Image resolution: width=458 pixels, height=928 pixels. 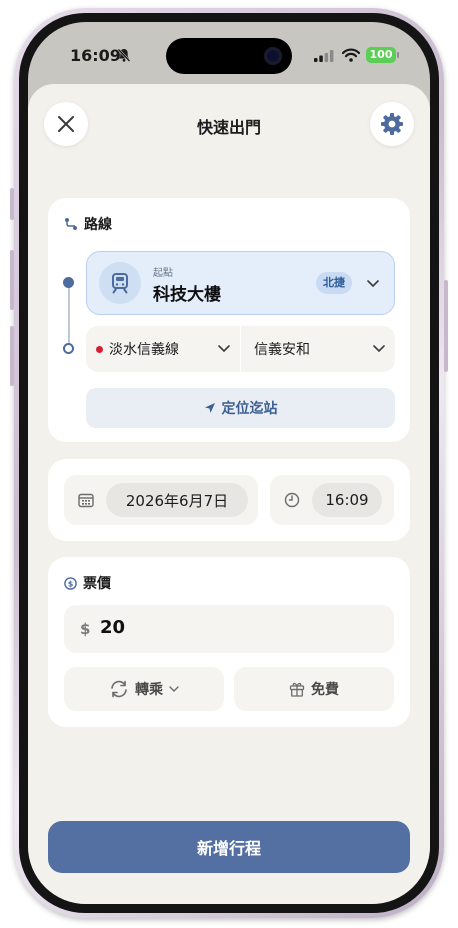 What do you see at coordinates (163, 273) in the screenshot?
I see `origin-caption: 起點` at bounding box center [163, 273].